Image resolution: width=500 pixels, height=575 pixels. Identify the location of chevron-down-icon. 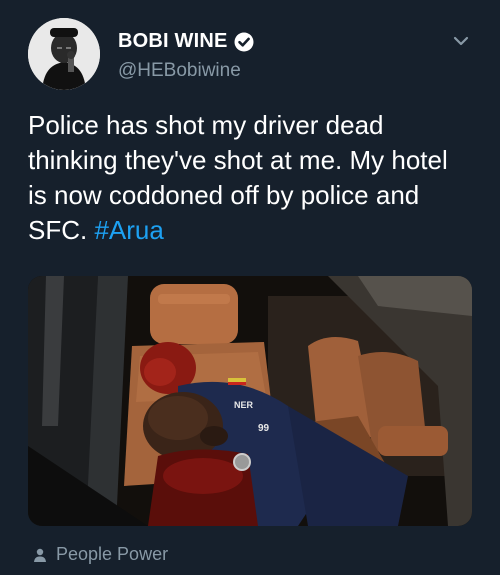
(461, 41).